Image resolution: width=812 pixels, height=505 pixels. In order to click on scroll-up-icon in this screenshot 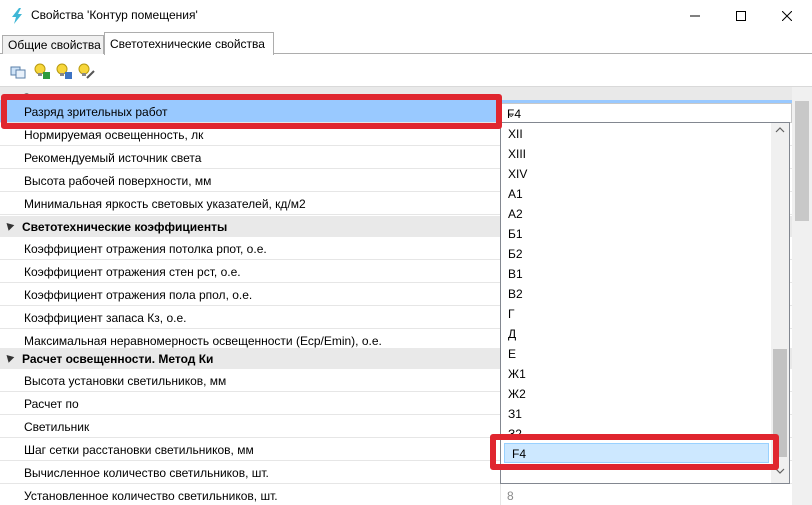, I will do `click(780, 130)`.